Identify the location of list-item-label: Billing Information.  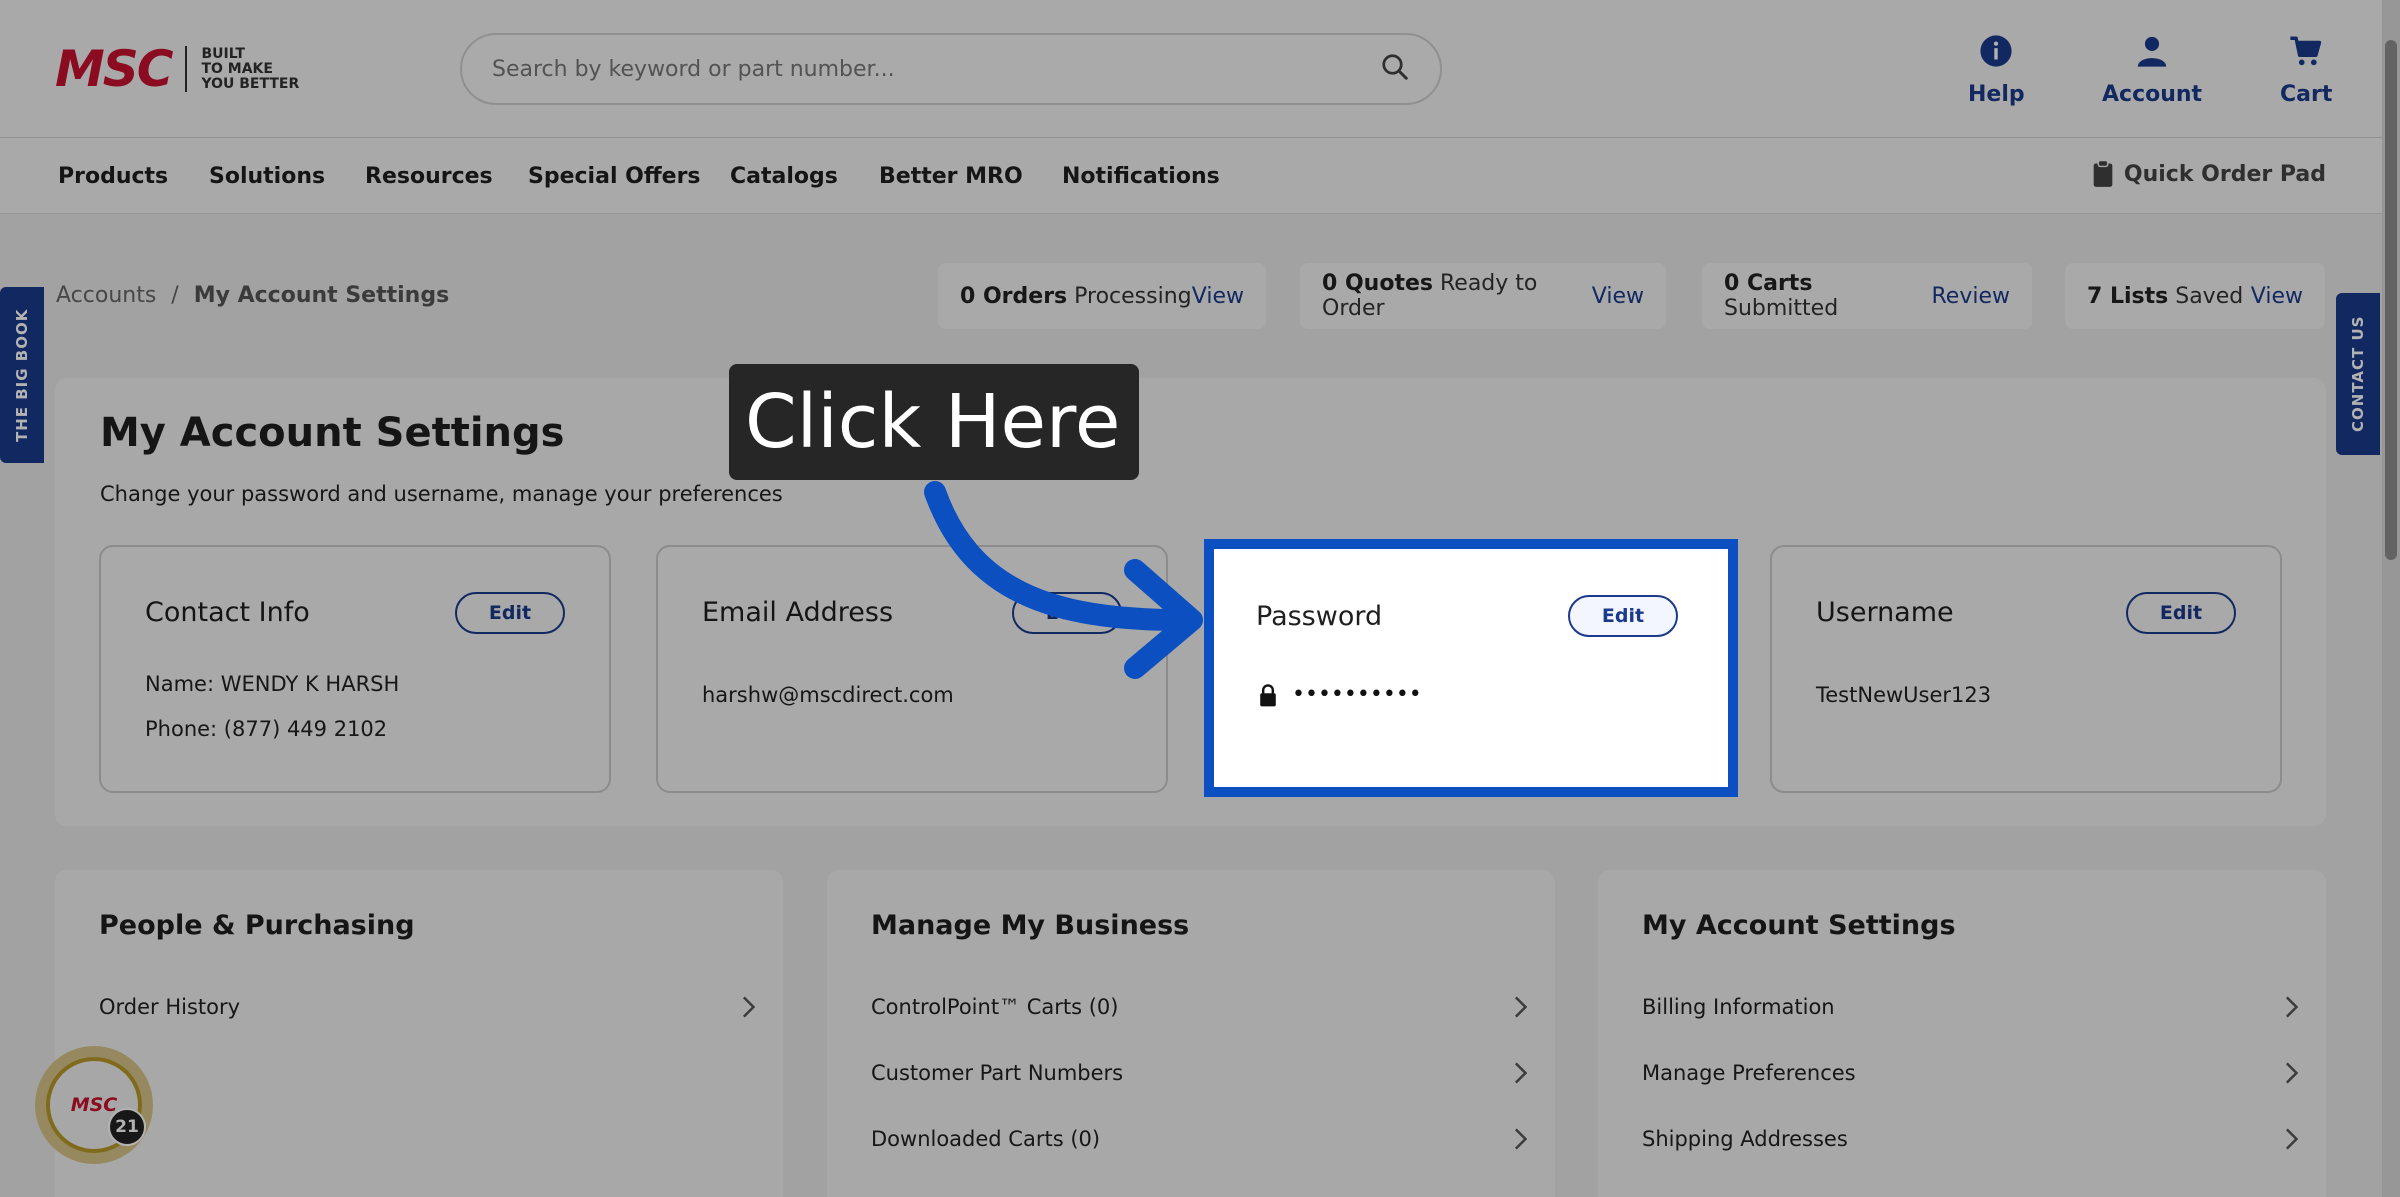
(1738, 1007).